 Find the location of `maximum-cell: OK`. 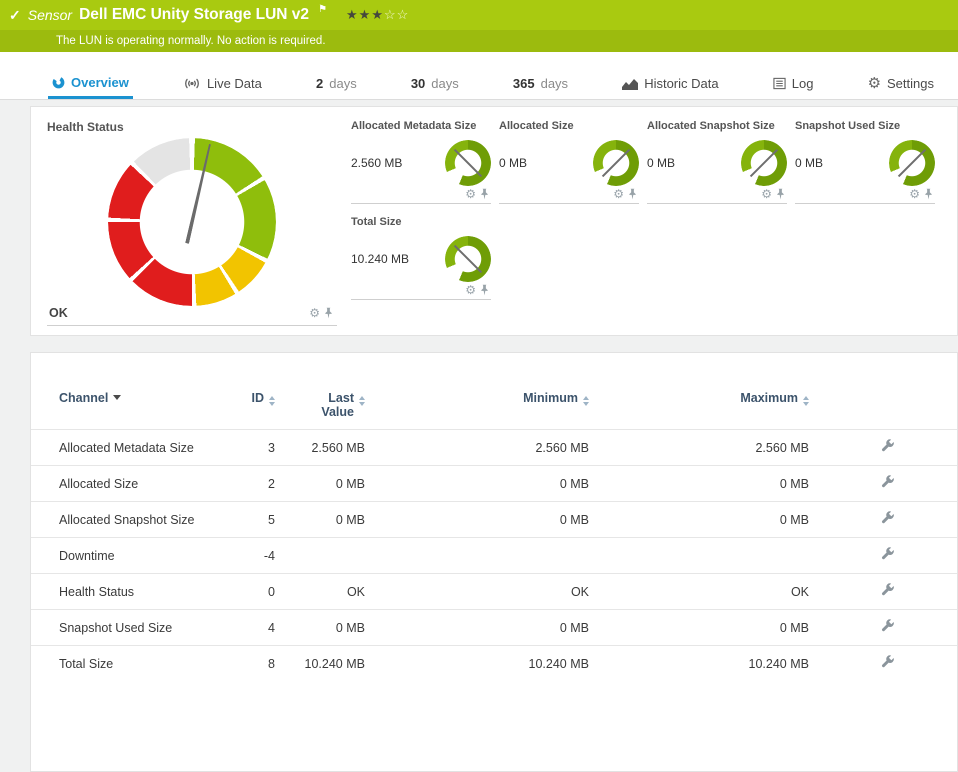

maximum-cell: OK is located at coordinates (709, 591).